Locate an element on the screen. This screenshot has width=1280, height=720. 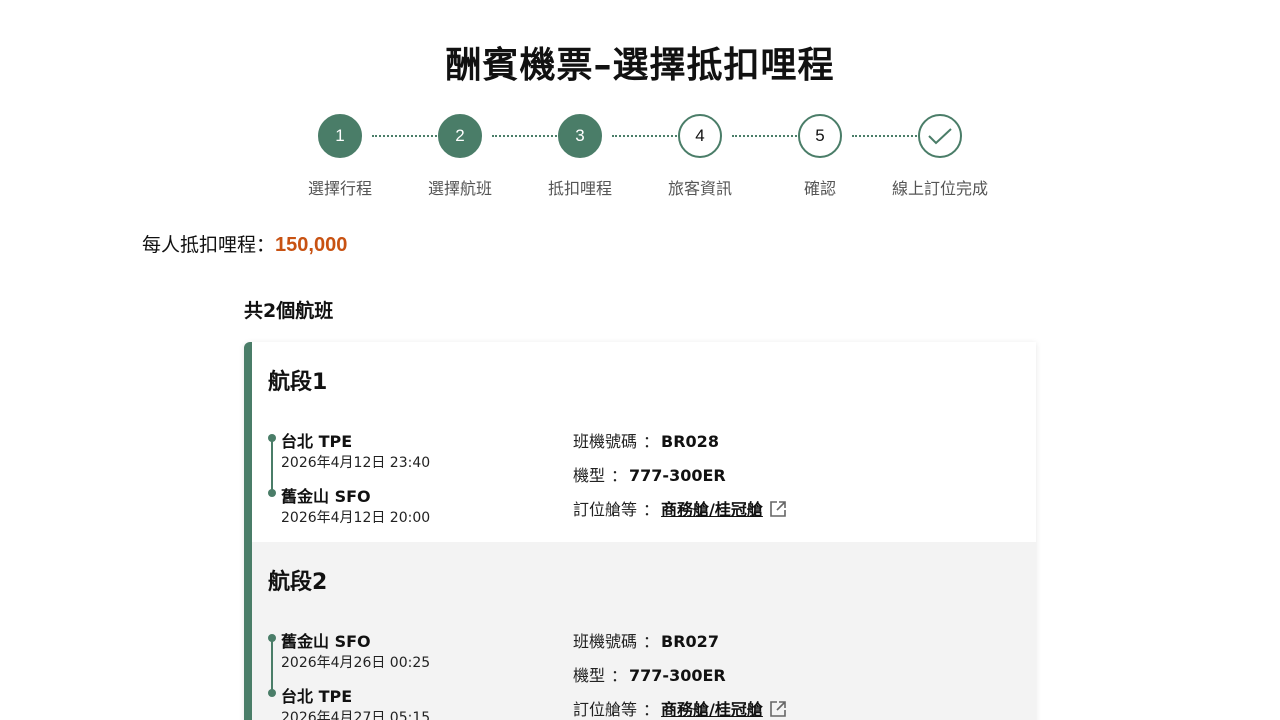
step-complete-circle is located at coordinates (940, 136).